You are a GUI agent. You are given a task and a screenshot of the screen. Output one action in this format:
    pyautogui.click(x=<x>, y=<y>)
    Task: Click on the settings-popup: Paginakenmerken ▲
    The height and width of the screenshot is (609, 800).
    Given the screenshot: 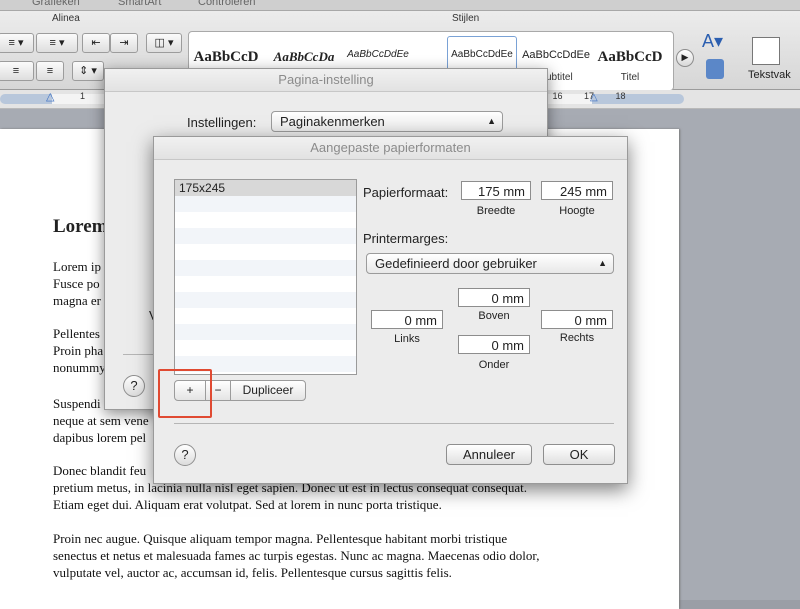 What is the action you would take?
    pyautogui.click(x=387, y=121)
    